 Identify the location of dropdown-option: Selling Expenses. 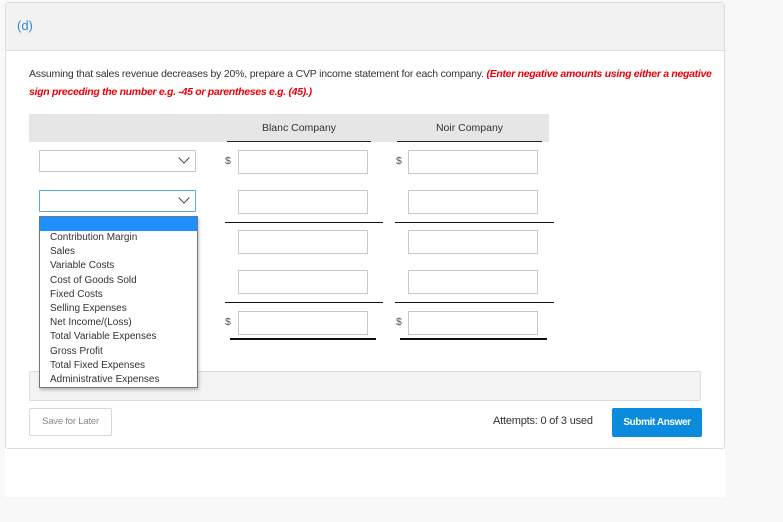
(118, 309).